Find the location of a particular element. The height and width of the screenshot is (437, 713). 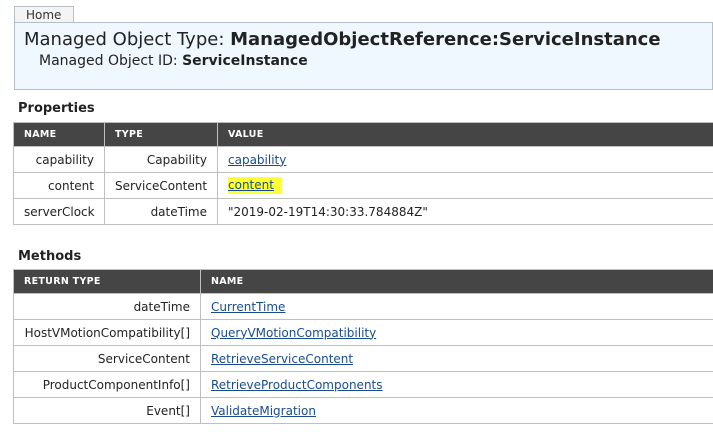

property-name: capability is located at coordinates (59, 159).